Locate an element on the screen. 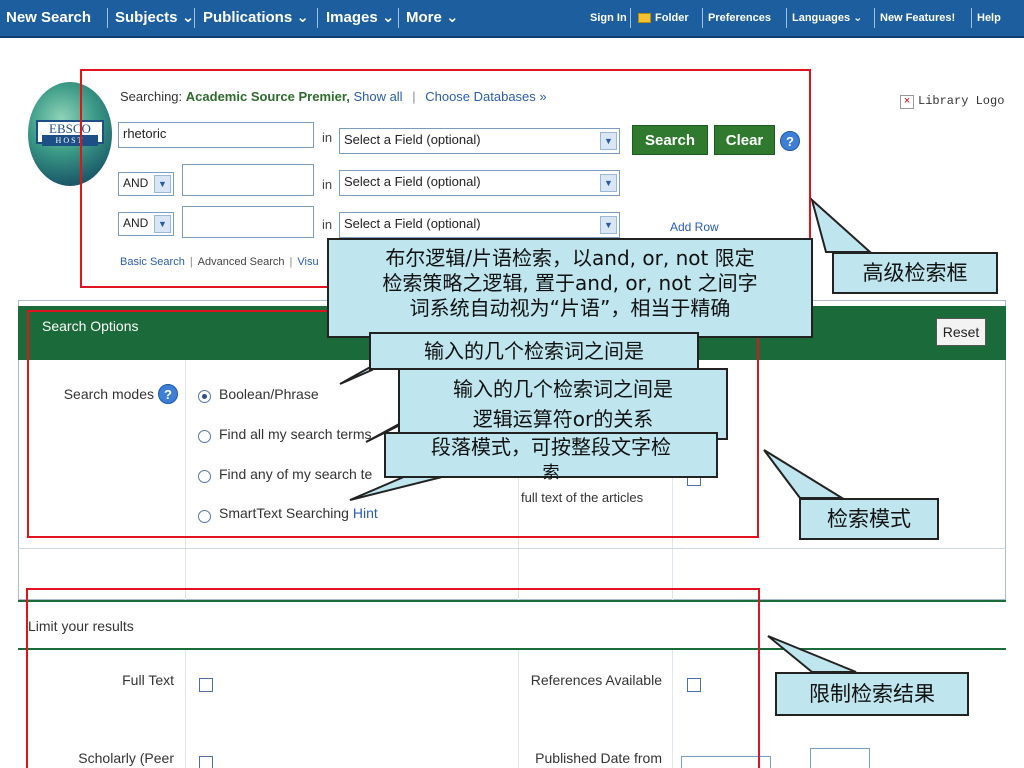 The image size is (1024, 768). smarttext-callout: 段落模式，可按整段文字检 索 is located at coordinates (551, 457).